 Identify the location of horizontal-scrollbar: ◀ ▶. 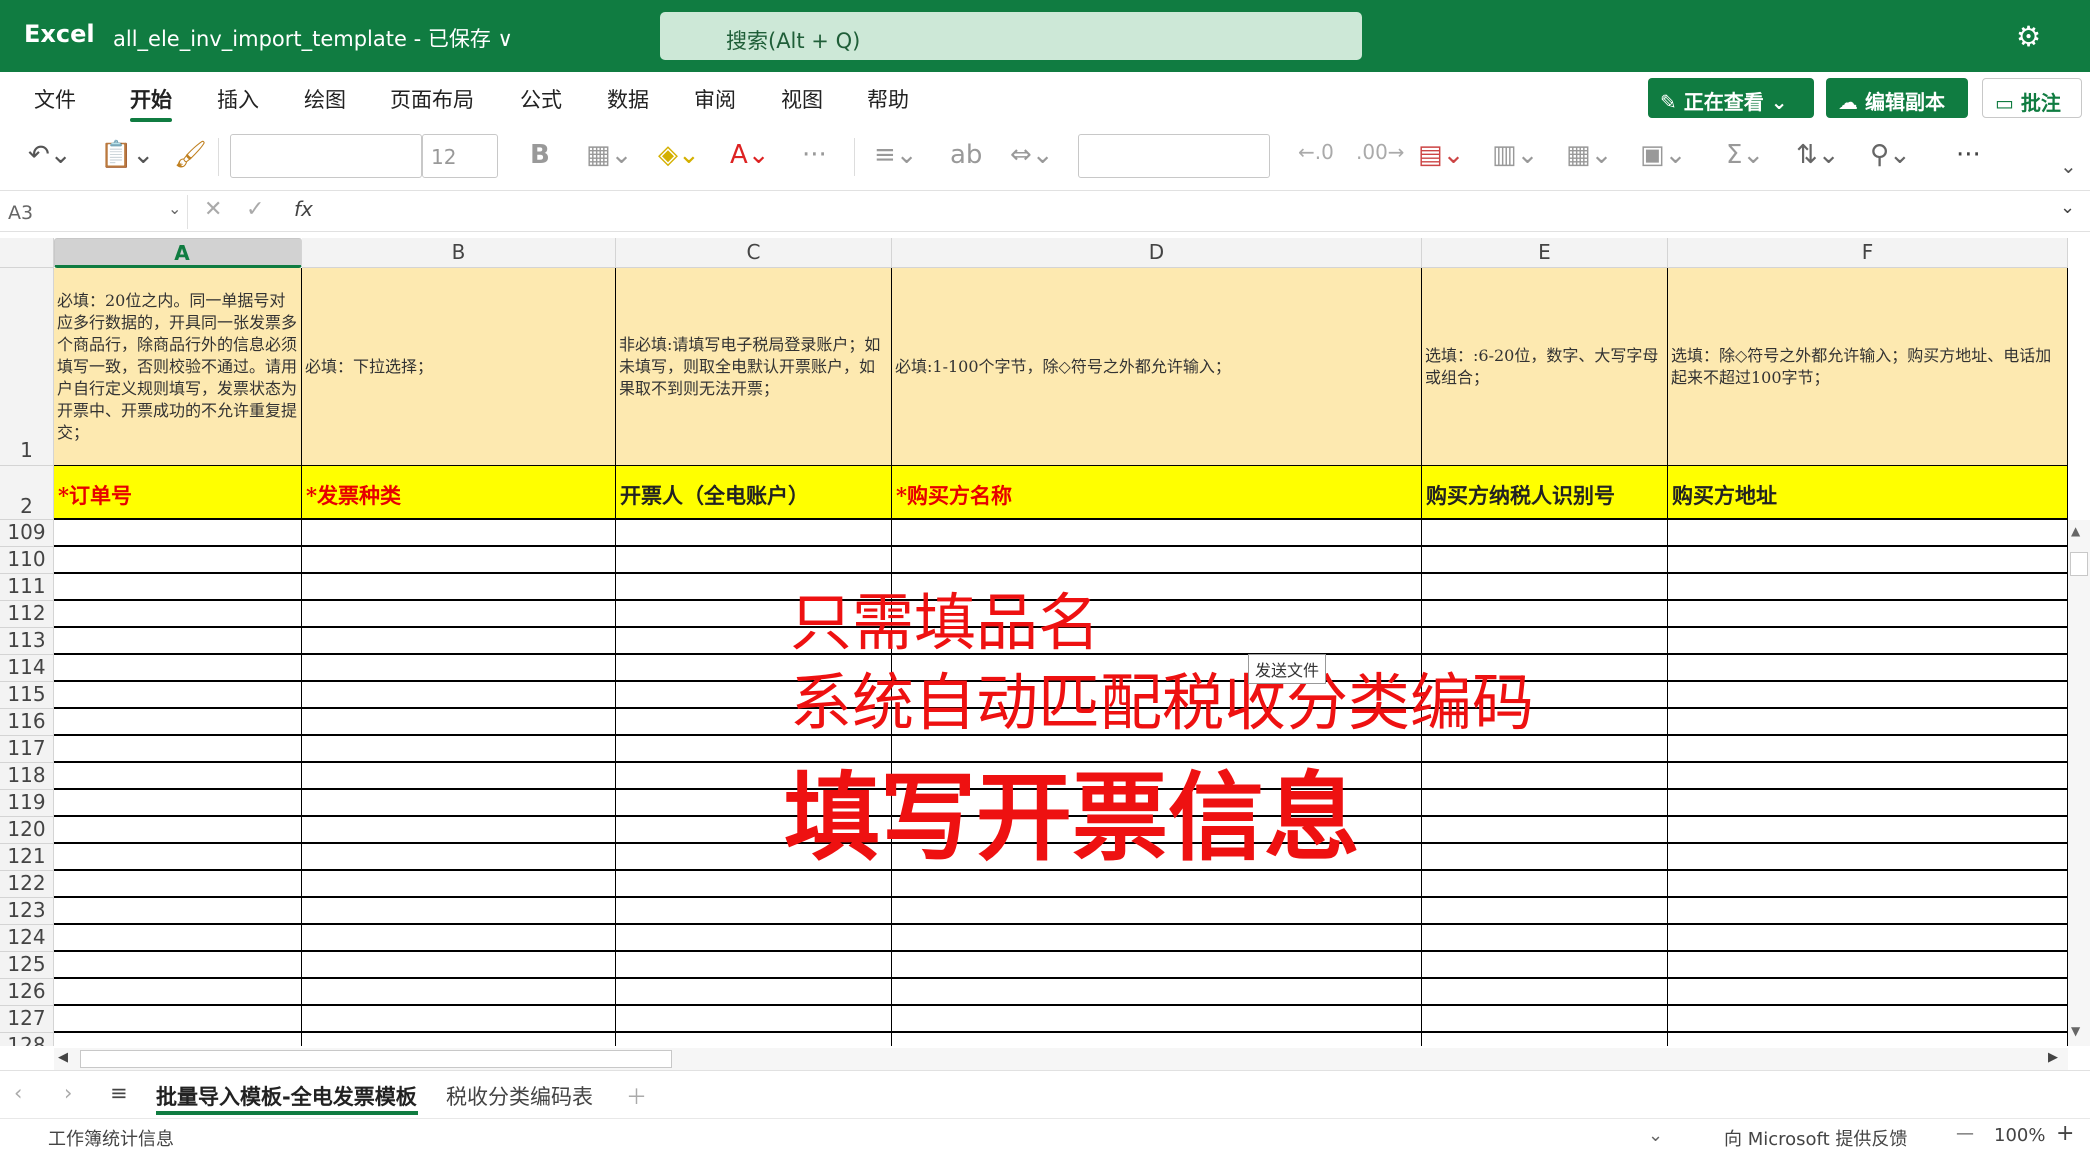
(1061, 1059).